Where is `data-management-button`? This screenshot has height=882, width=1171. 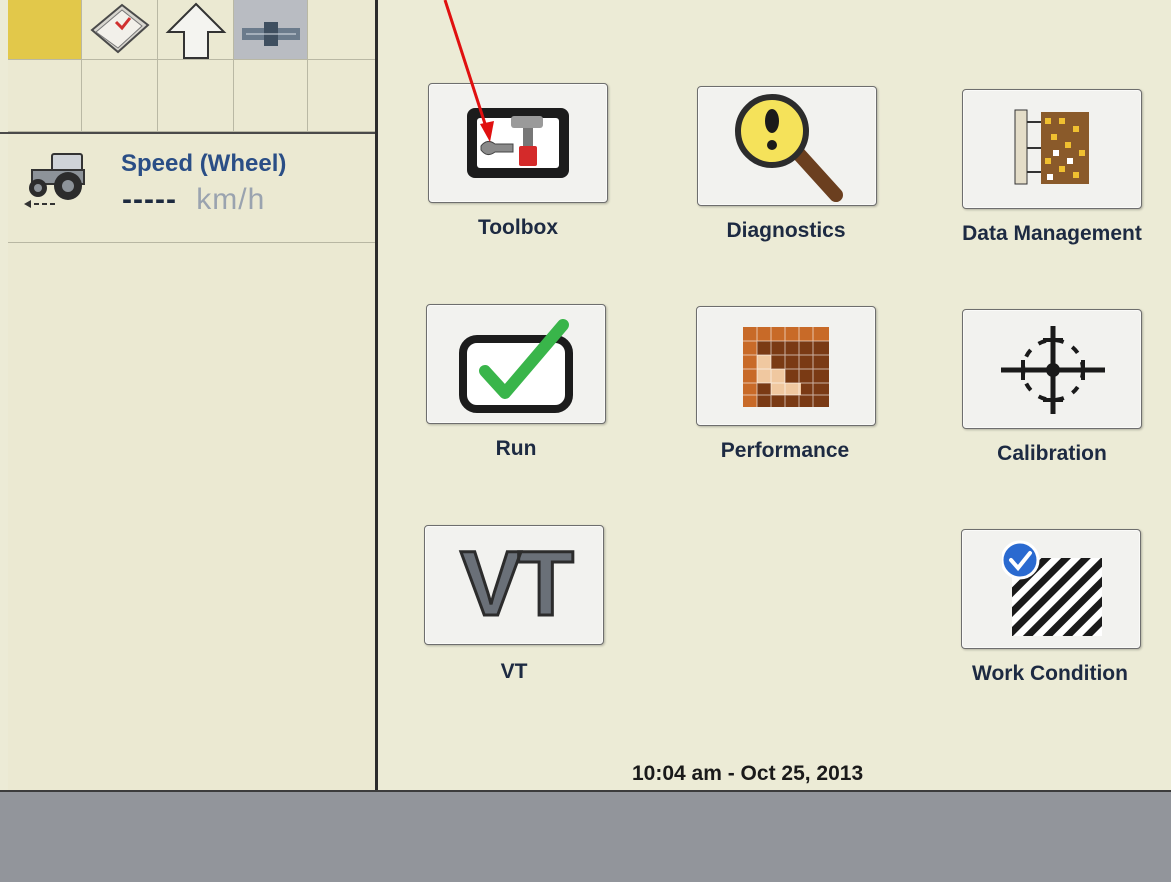 data-management-button is located at coordinates (1052, 149).